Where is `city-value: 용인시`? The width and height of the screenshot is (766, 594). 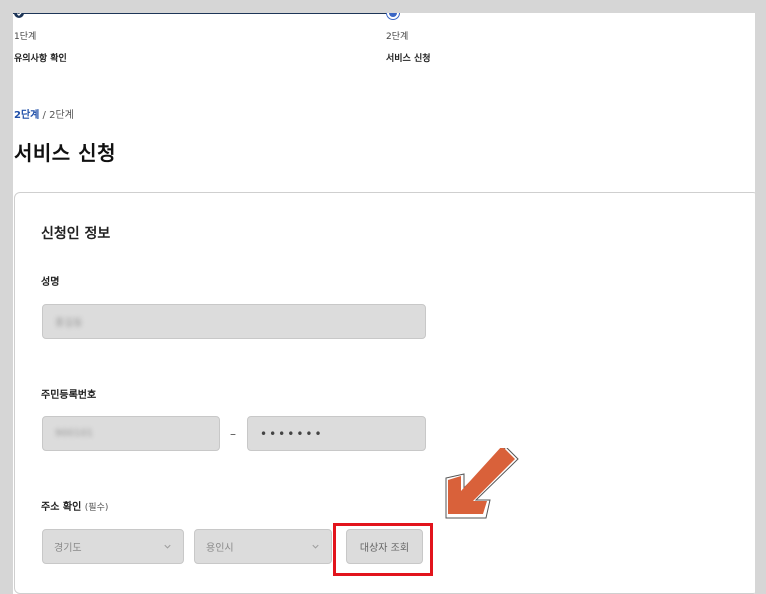
city-value: 용인시 is located at coordinates (220, 548).